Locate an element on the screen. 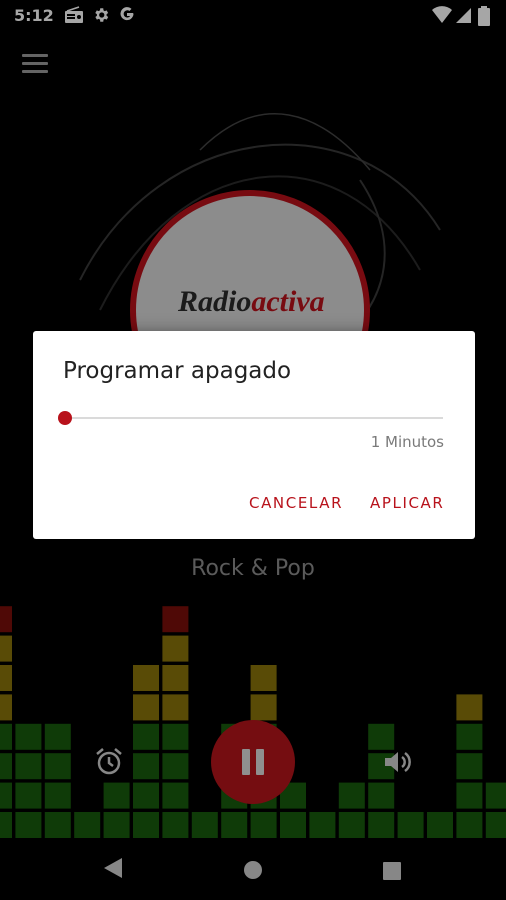  apply-button: APLICAR is located at coordinates (407, 503).